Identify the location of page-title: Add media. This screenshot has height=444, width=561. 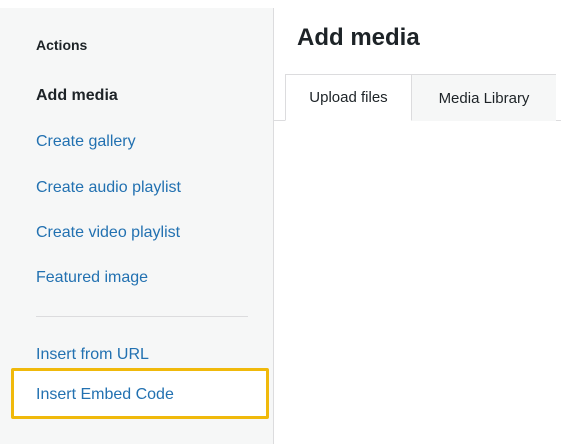
(358, 37).